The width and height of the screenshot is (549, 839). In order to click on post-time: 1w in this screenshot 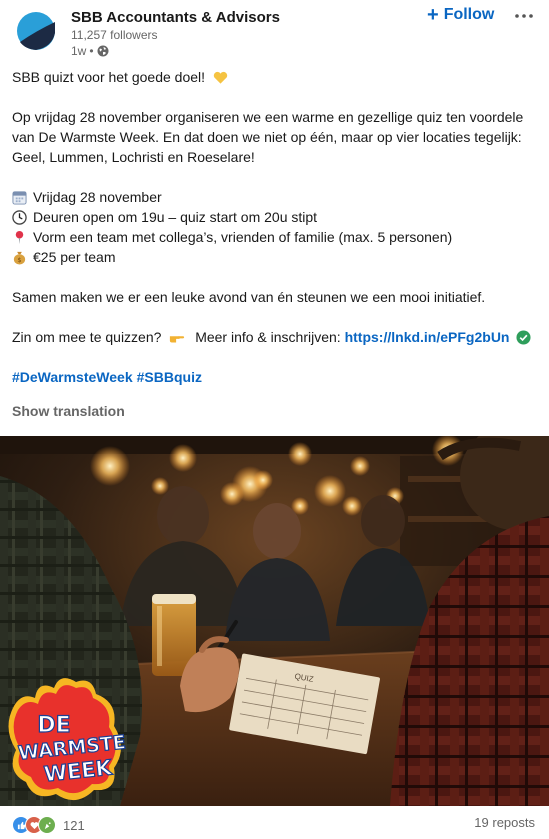, I will do `click(79, 51)`.